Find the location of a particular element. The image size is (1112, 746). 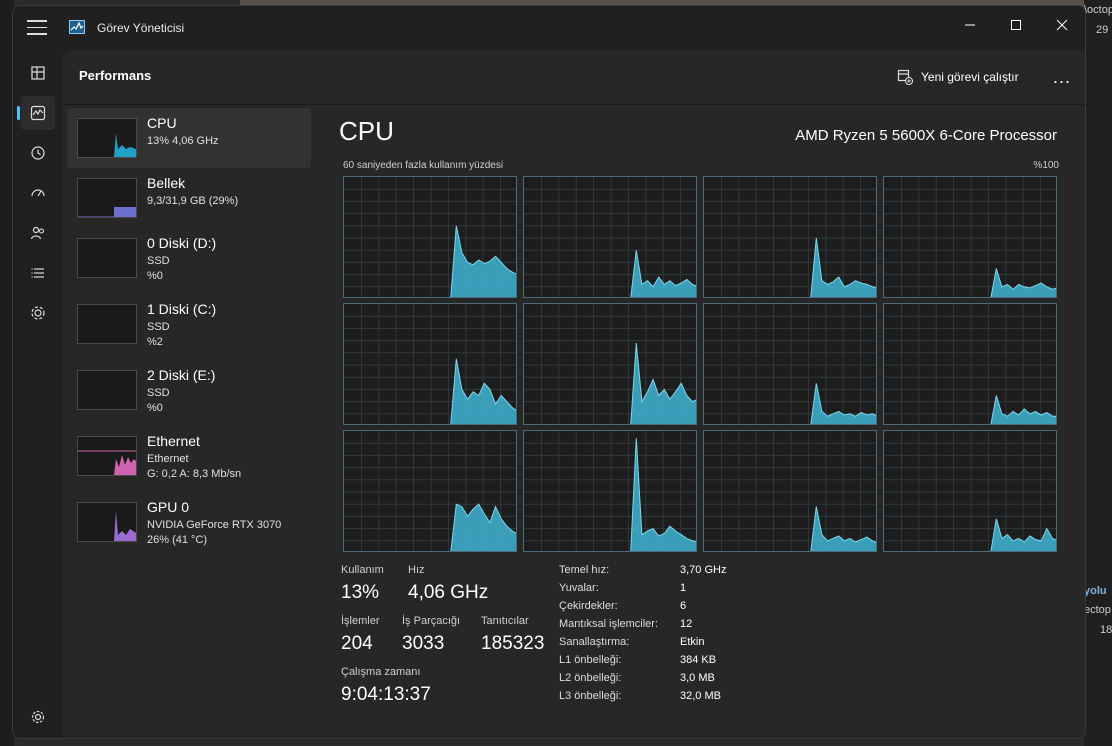

l2-cache-value: 3,0 MB is located at coordinates (697, 678).